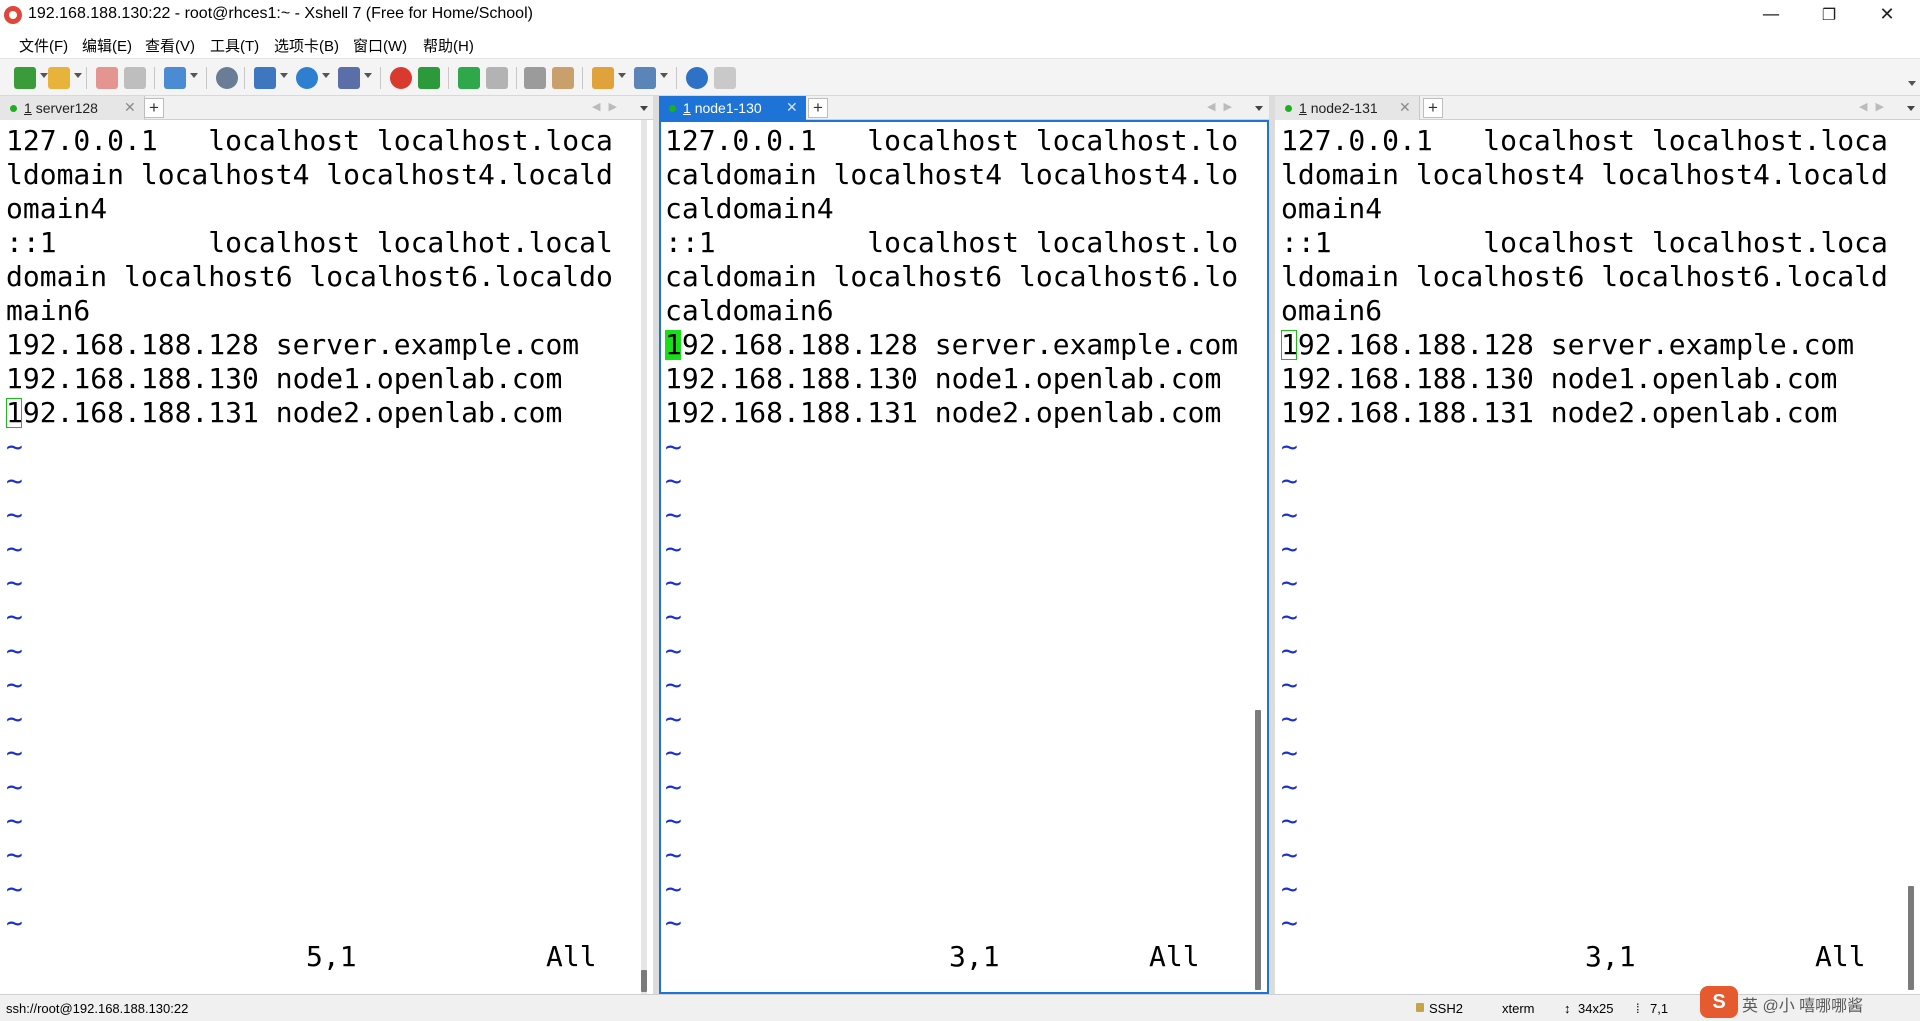  Describe the element at coordinates (284, 75) in the screenshot. I see `transfer-dropdown-icon` at that location.